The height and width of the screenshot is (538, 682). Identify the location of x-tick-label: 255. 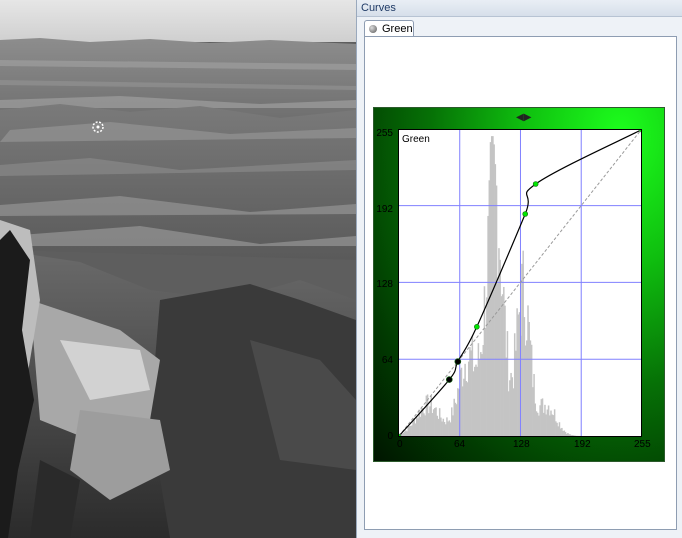
(642, 444).